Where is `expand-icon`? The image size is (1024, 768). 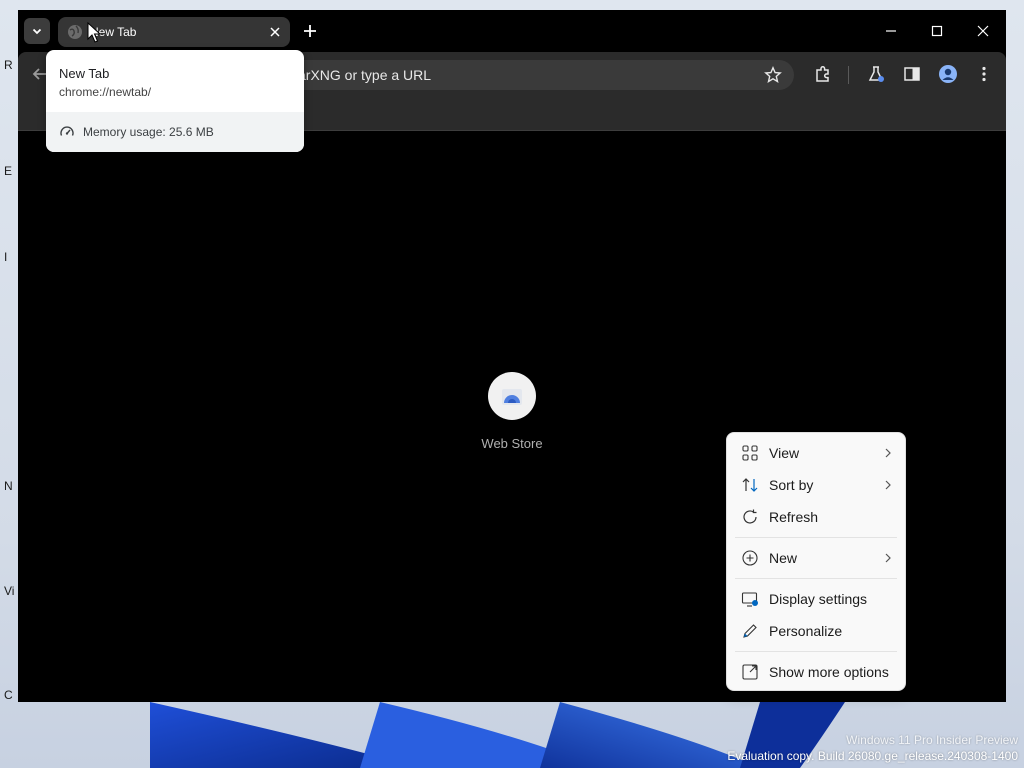 expand-icon is located at coordinates (750, 672).